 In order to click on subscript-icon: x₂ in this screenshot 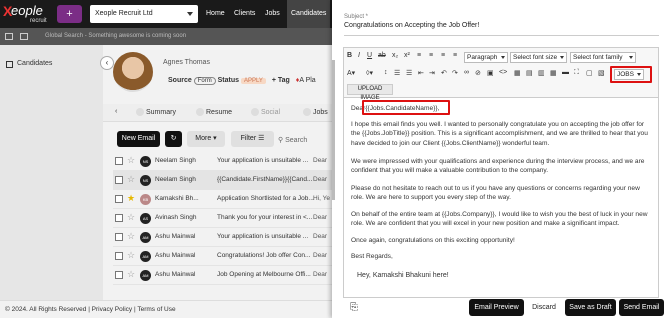, I will do `click(395, 55)`.